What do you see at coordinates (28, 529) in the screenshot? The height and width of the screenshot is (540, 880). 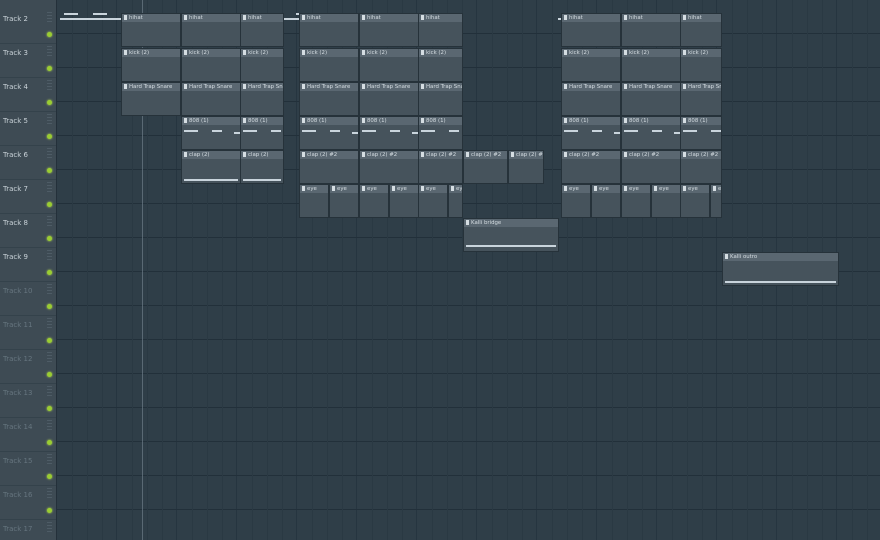 I see `track-header: Track 17` at bounding box center [28, 529].